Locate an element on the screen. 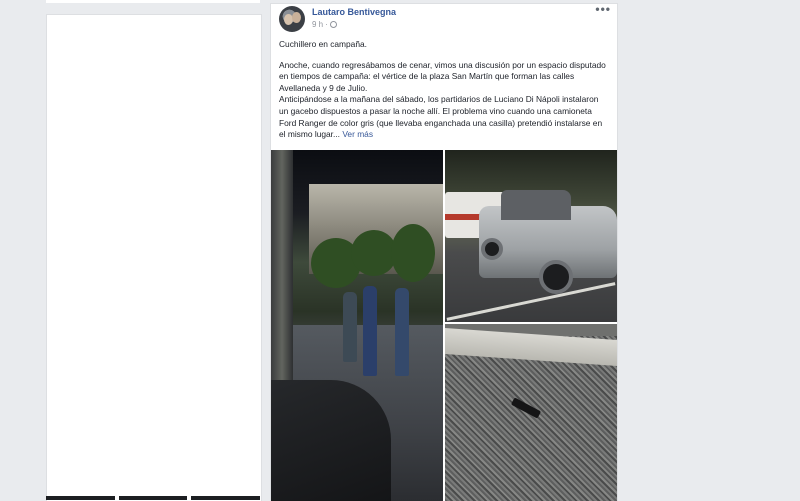 The image size is (800, 501). post-header: Lautaro Bentivegna 9 h · ••• is located at coordinates (444, 20).